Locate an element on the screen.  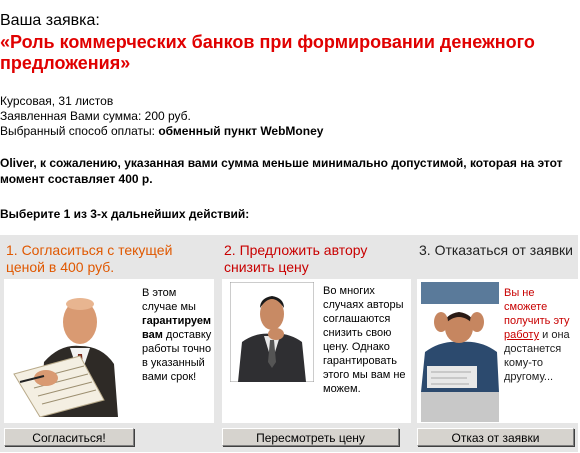
payment-label: Выбранный способ оплаты: is located at coordinates (77, 131).